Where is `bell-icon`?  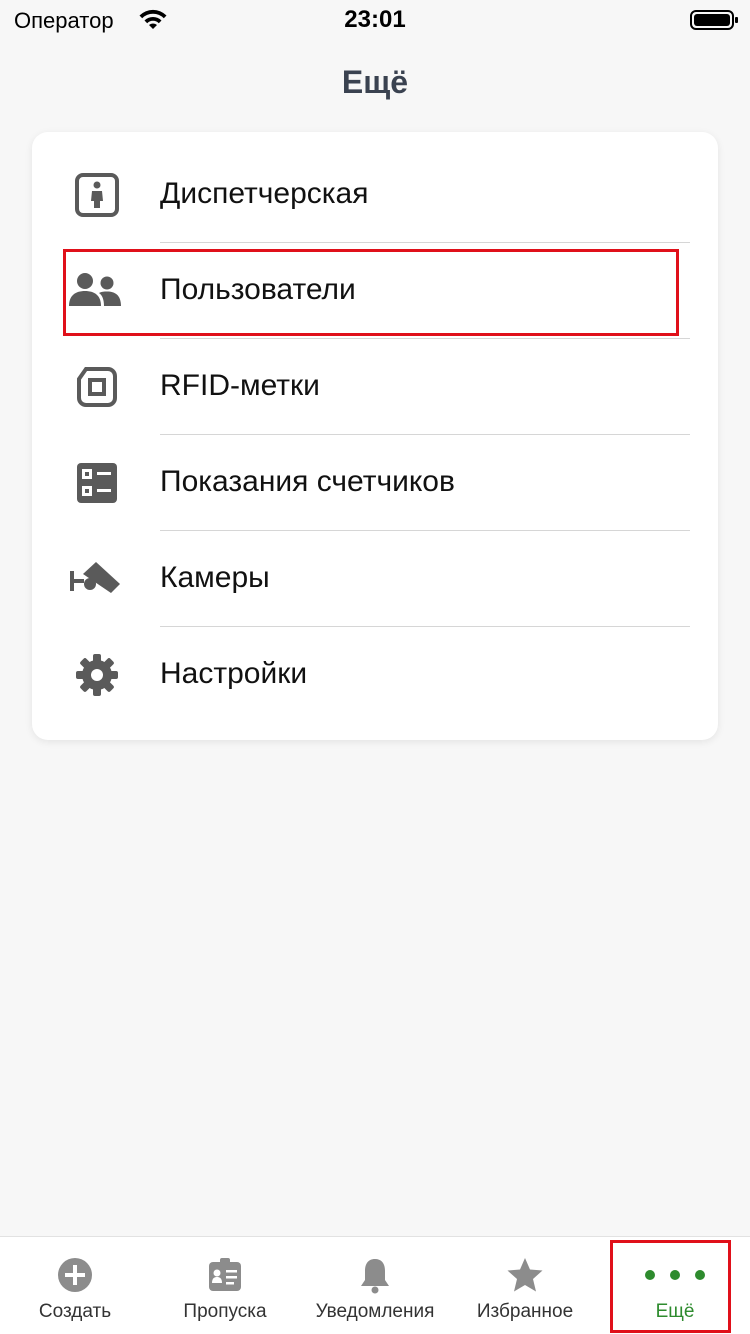 bell-icon is located at coordinates (375, 1276).